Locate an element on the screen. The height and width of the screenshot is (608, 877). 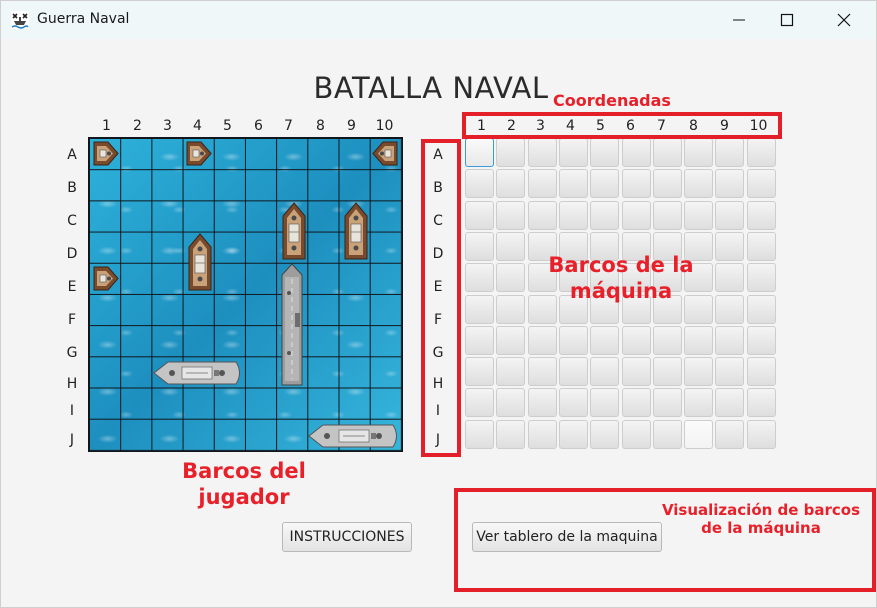
view-machine-board-button: Ver tablero de la maquina is located at coordinates (567, 537).